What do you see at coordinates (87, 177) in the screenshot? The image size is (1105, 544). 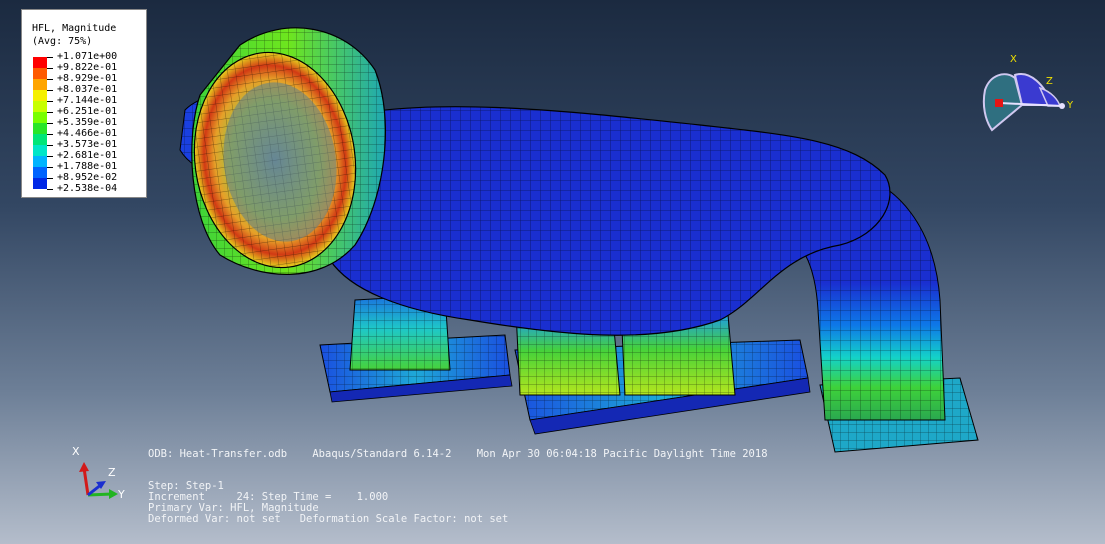 I see `legend-label: +8.952e-02` at bounding box center [87, 177].